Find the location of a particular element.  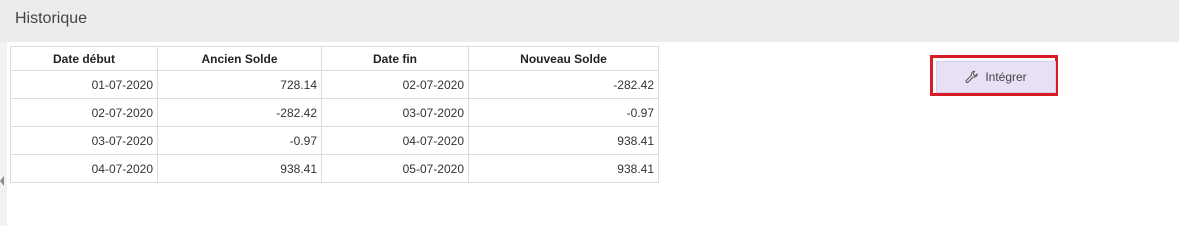

table-row: 02-07-2020 -282.42 03-07-2020 -0.97 is located at coordinates (334, 112).